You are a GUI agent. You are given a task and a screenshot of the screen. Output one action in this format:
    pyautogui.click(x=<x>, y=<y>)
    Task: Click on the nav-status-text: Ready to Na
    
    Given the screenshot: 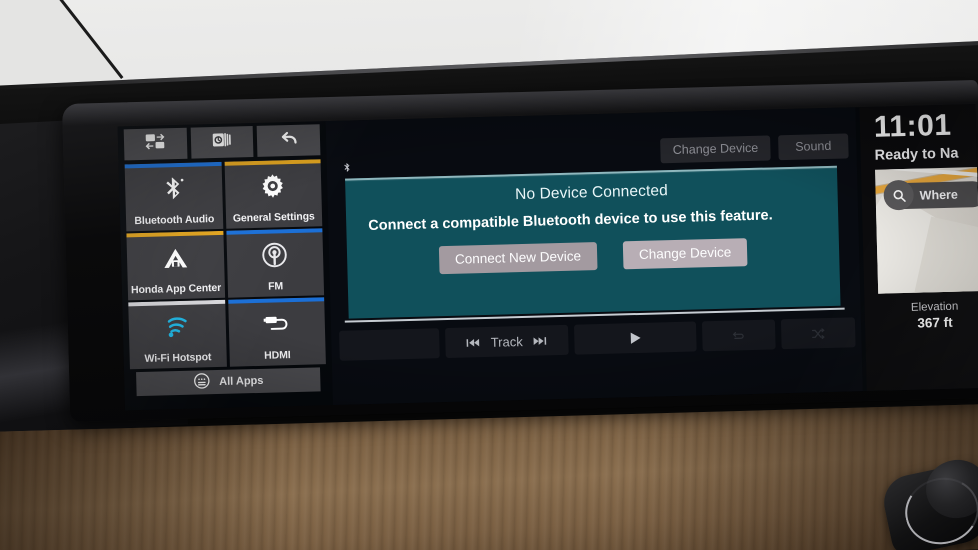 What is the action you would take?
    pyautogui.click(x=916, y=154)
    